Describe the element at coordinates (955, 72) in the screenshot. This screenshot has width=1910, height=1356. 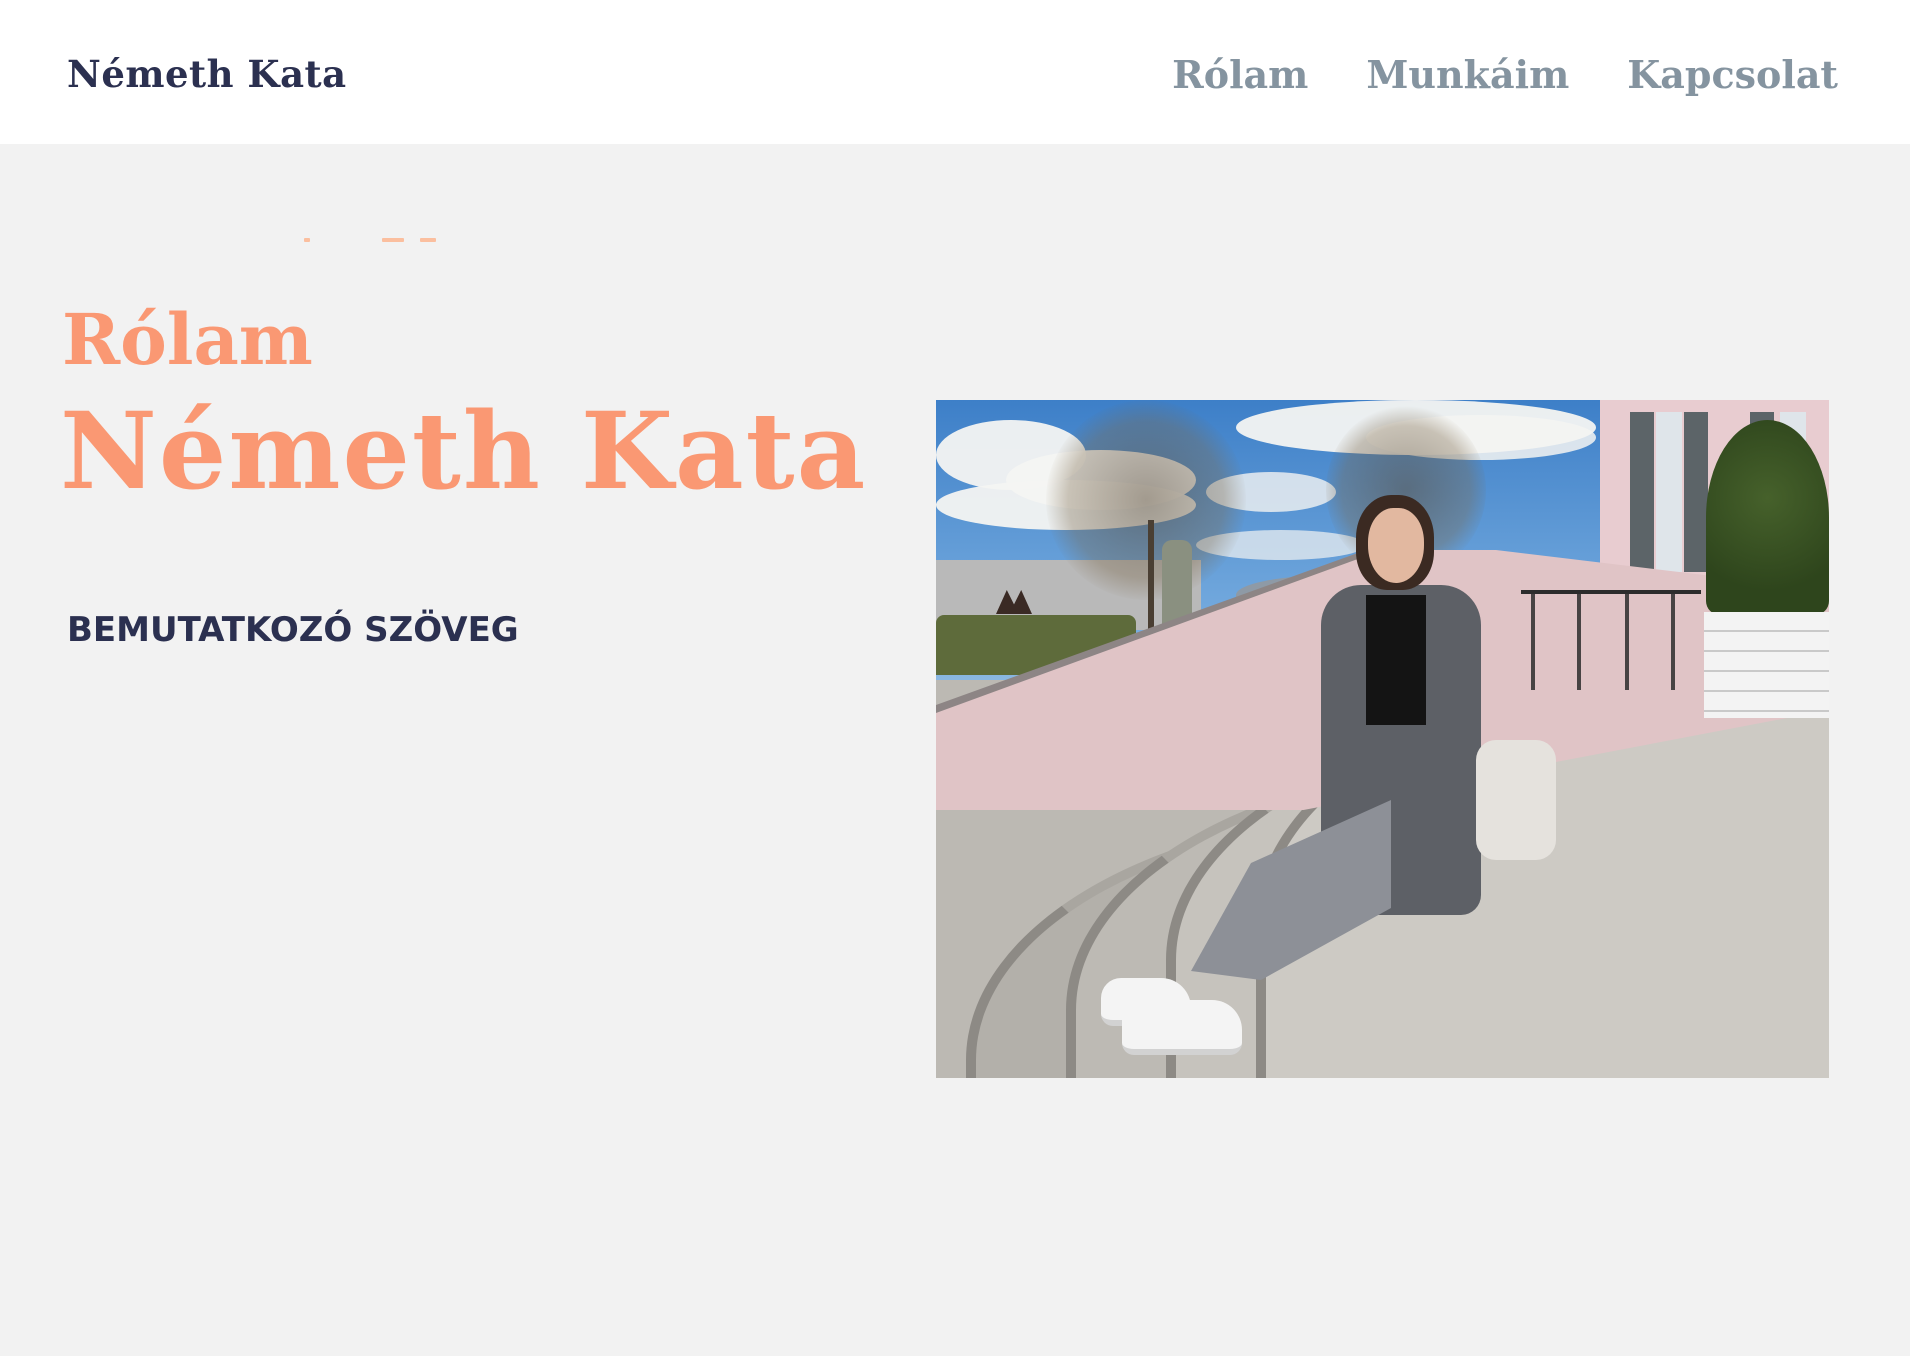
I see `site-header: Németh Kata Rólam Munkáim Kapcsolat` at that location.